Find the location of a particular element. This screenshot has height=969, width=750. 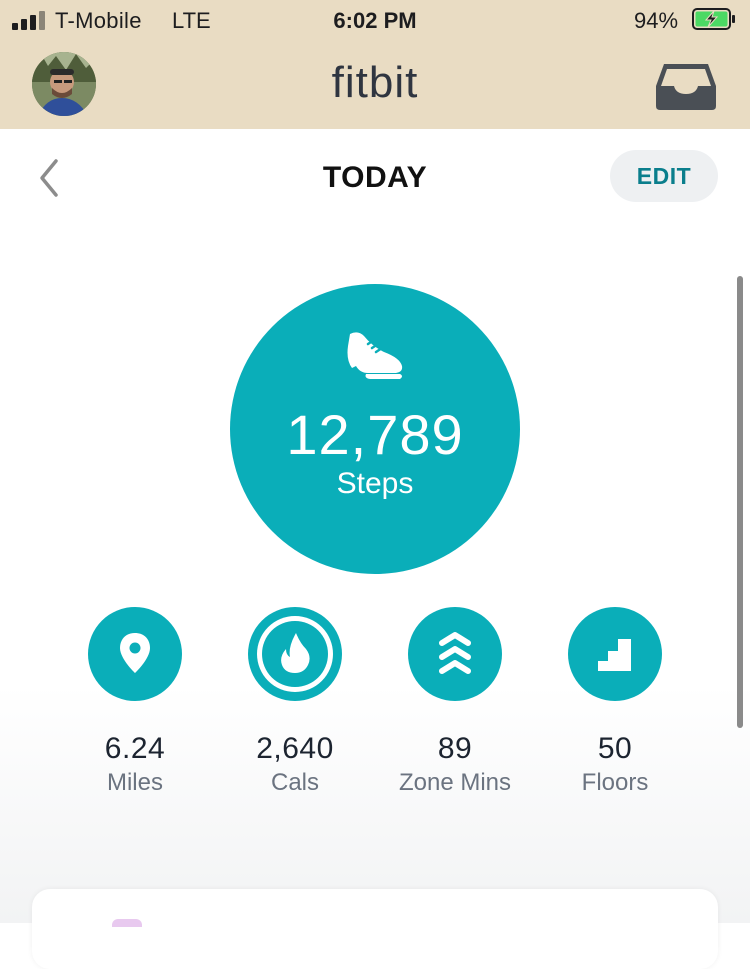

battery-percent: 94% is located at coordinates (656, 20).